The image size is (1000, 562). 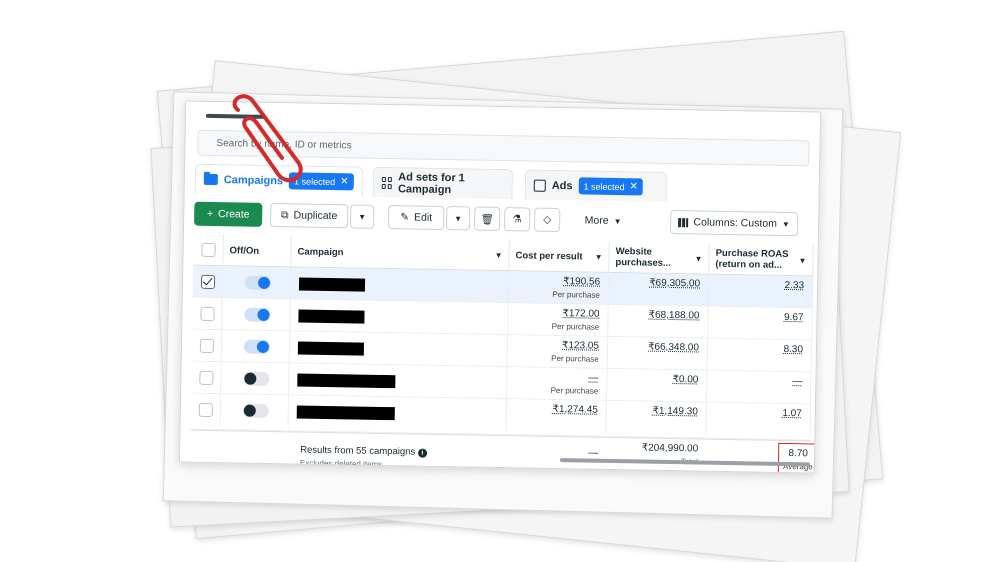 What do you see at coordinates (387, 182) in the screenshot?
I see `grid-icon` at bounding box center [387, 182].